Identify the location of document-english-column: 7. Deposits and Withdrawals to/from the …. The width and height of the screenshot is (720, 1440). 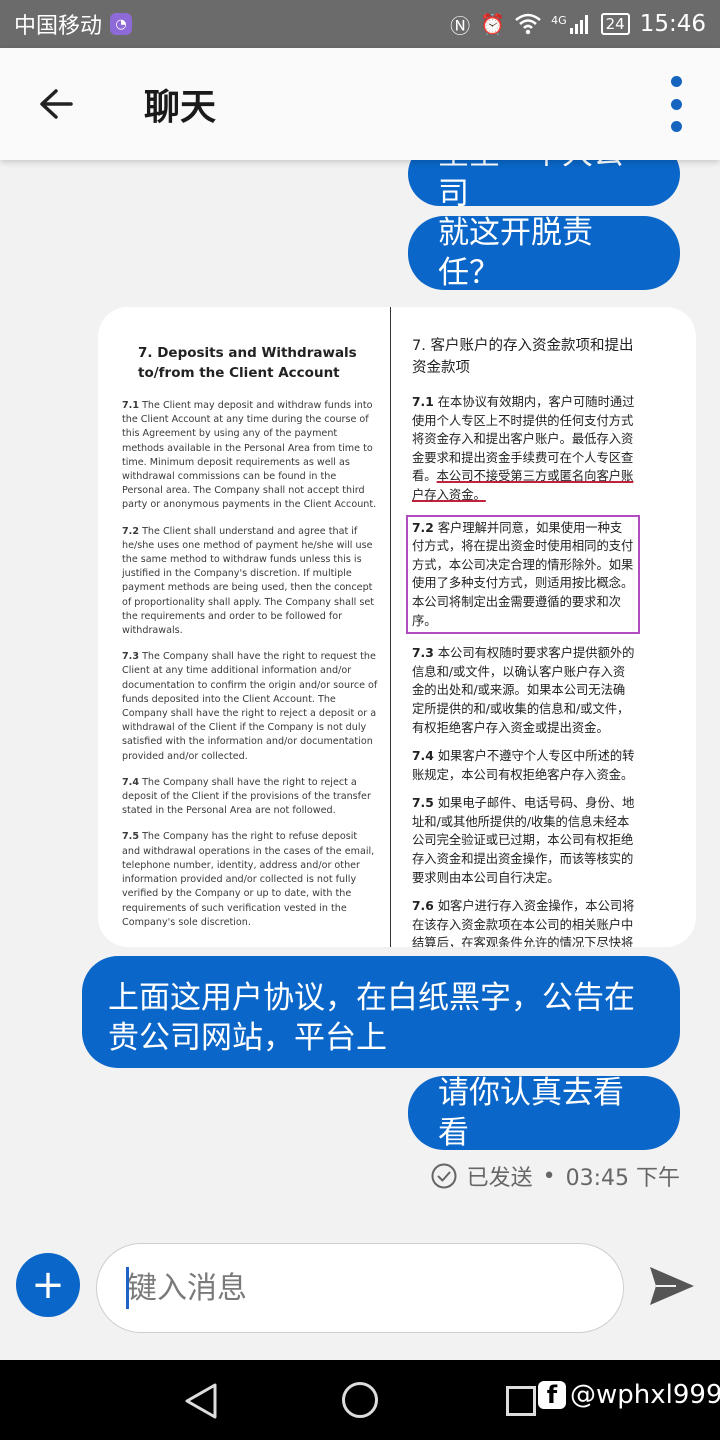
(250, 642).